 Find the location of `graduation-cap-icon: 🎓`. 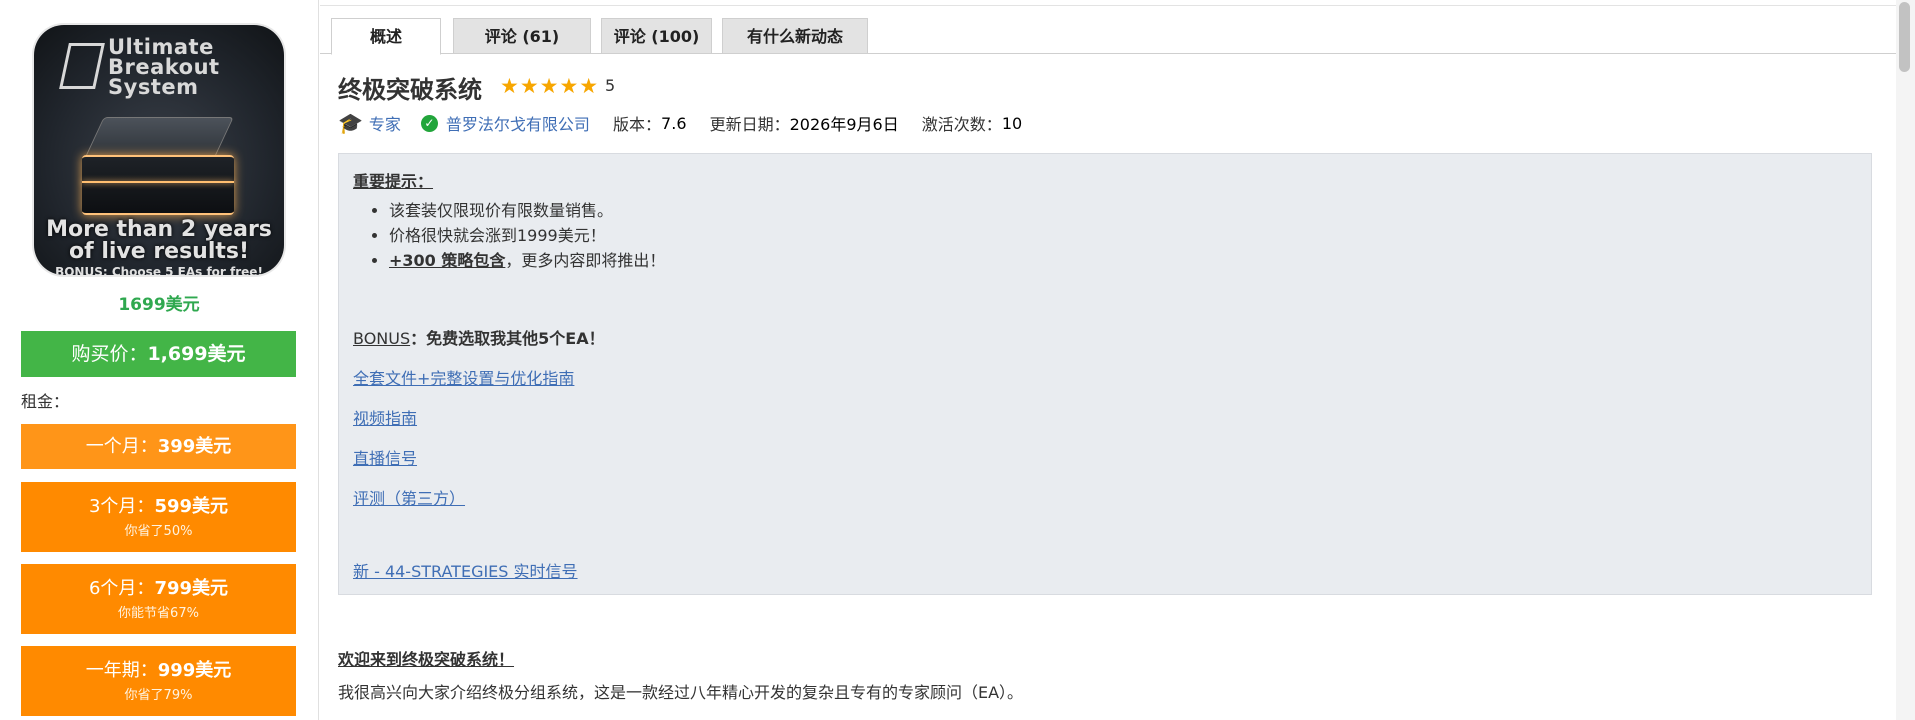

graduation-cap-icon: 🎓 is located at coordinates (350, 123).